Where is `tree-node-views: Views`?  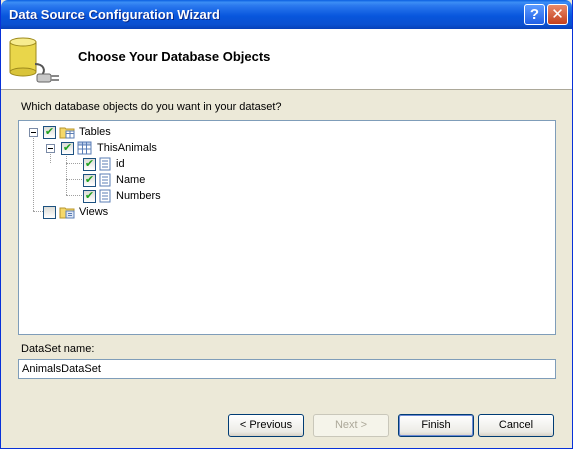 tree-node-views: Views is located at coordinates (79, 212).